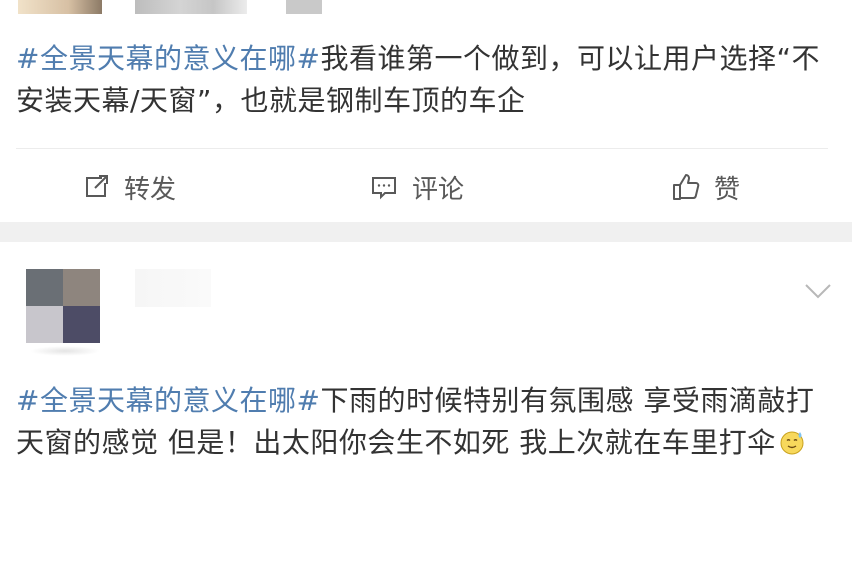 Image resolution: width=852 pixels, height=565 pixels. I want to click on comment-label: 评论, so click(438, 189).